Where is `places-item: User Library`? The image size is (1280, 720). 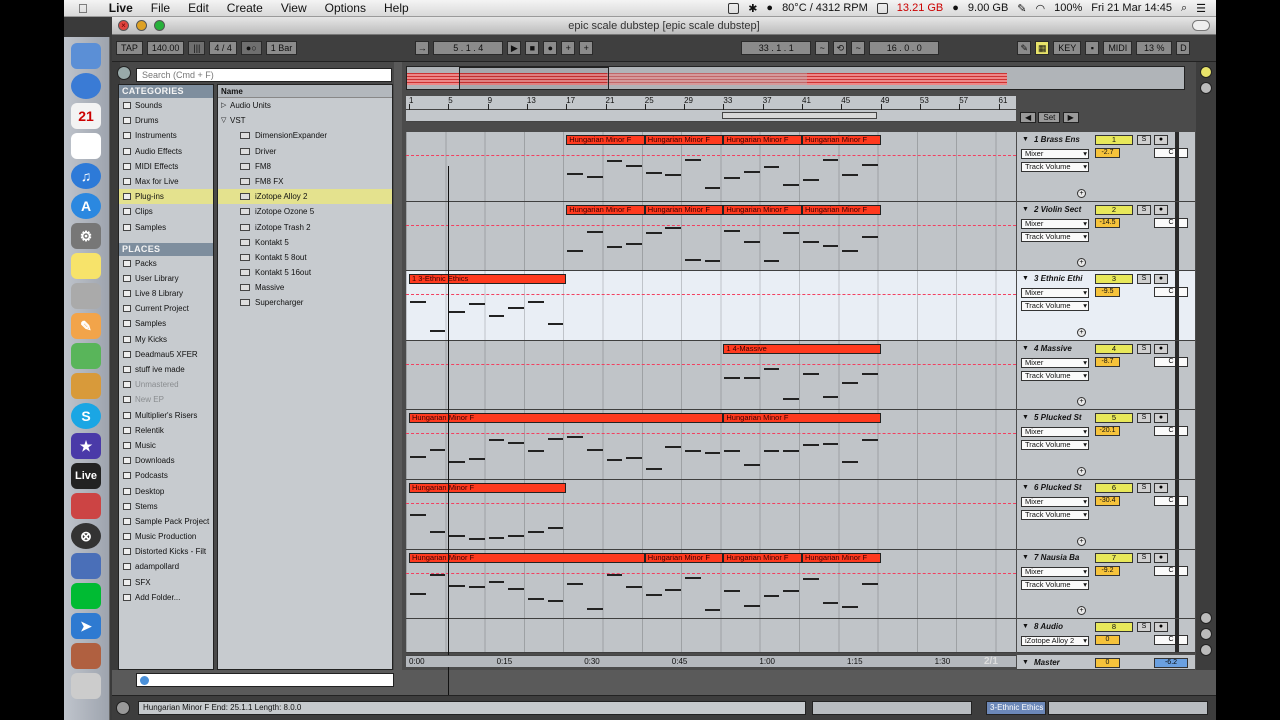 places-item: User Library is located at coordinates (166, 278).